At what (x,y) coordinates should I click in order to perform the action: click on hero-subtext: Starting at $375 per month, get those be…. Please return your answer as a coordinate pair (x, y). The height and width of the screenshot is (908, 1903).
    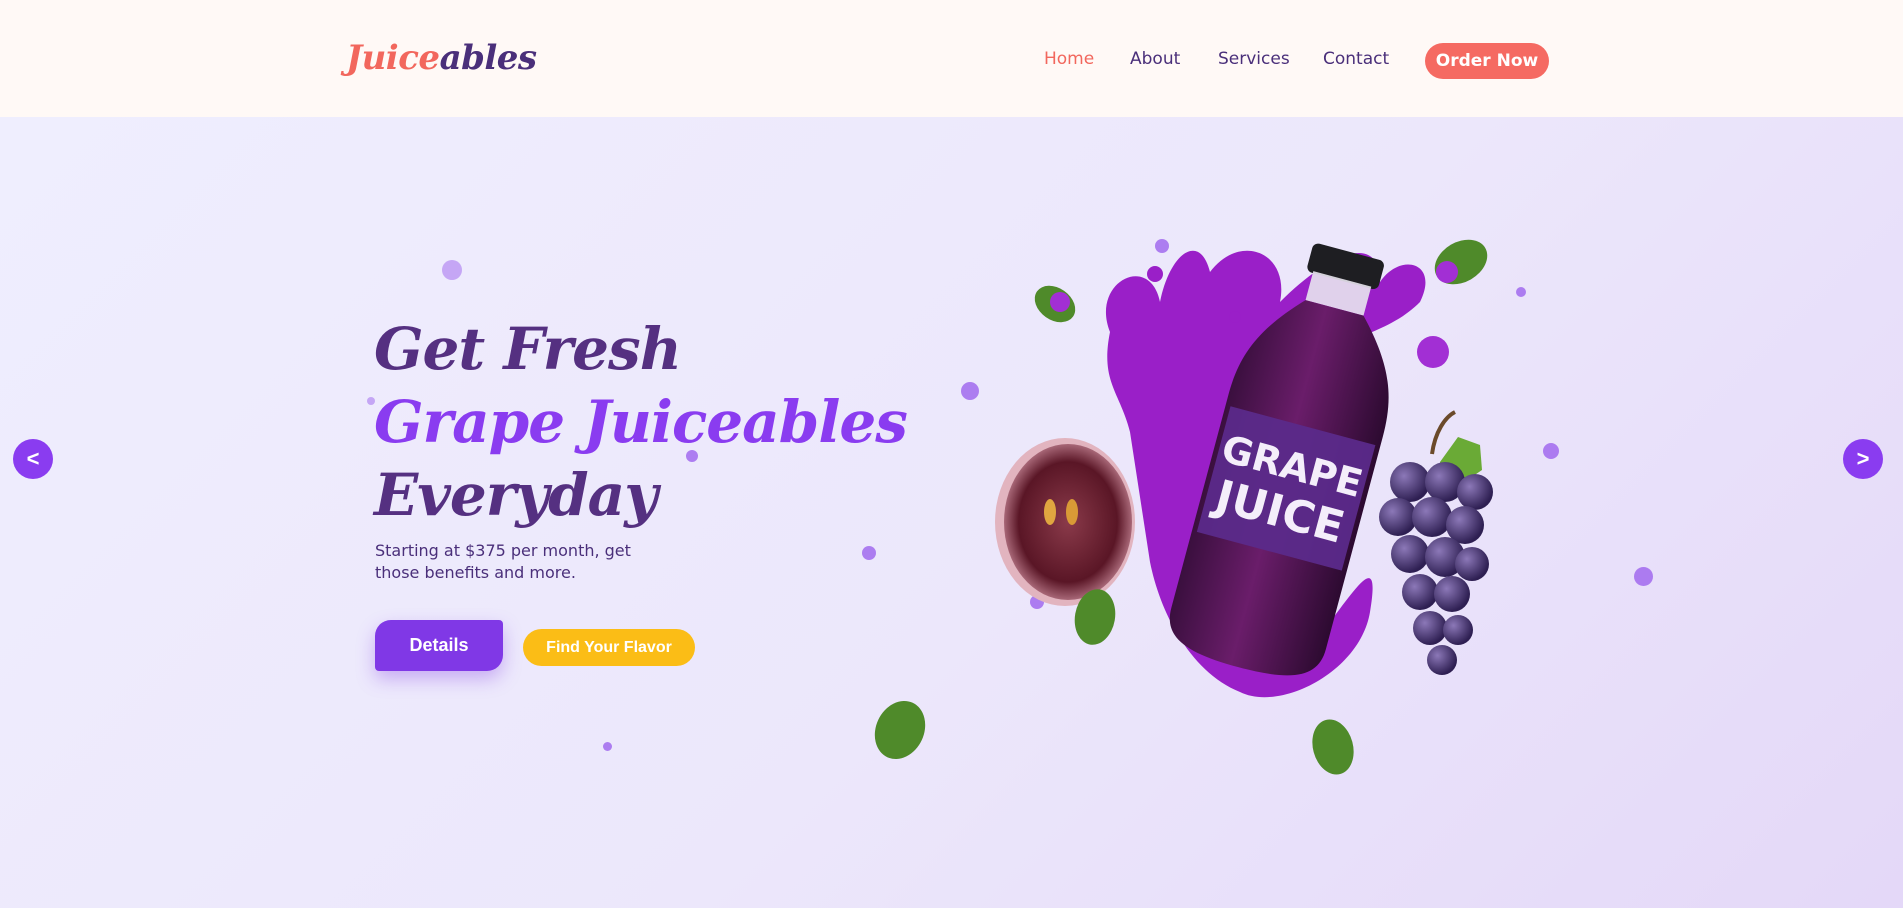
    Looking at the image, I should click on (503, 561).